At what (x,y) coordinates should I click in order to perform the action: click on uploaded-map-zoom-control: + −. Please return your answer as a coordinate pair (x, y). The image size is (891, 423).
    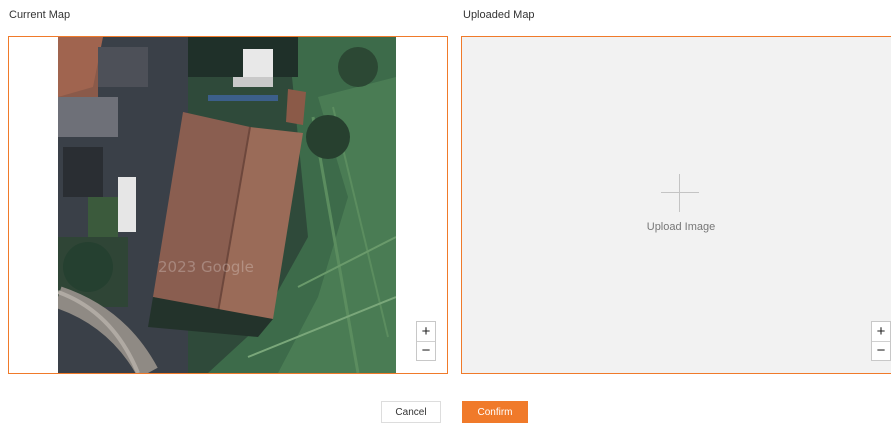
    Looking at the image, I should click on (881, 341).